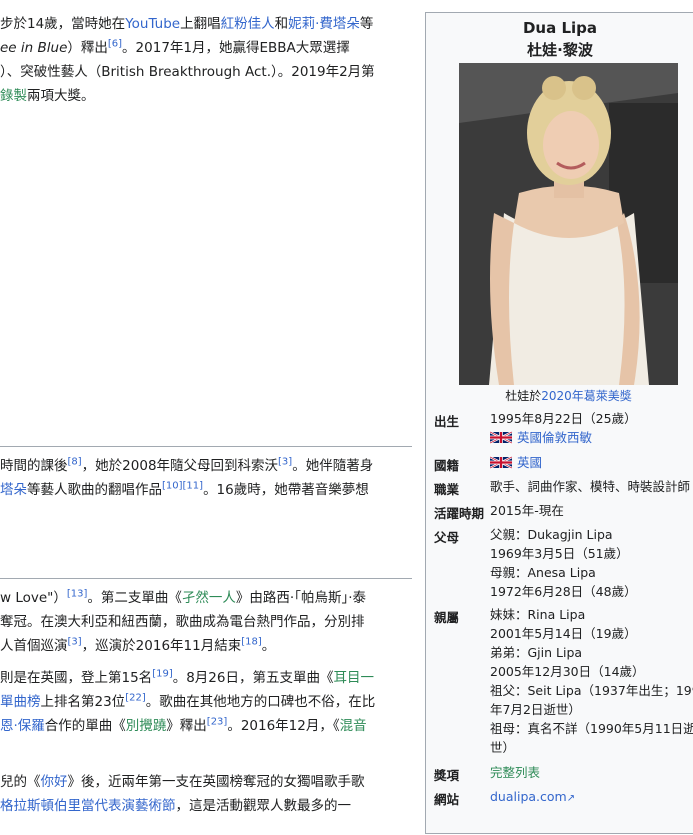  Describe the element at coordinates (209, 598) in the screenshot. I see `link-be-the-one: 孑然一人` at that location.